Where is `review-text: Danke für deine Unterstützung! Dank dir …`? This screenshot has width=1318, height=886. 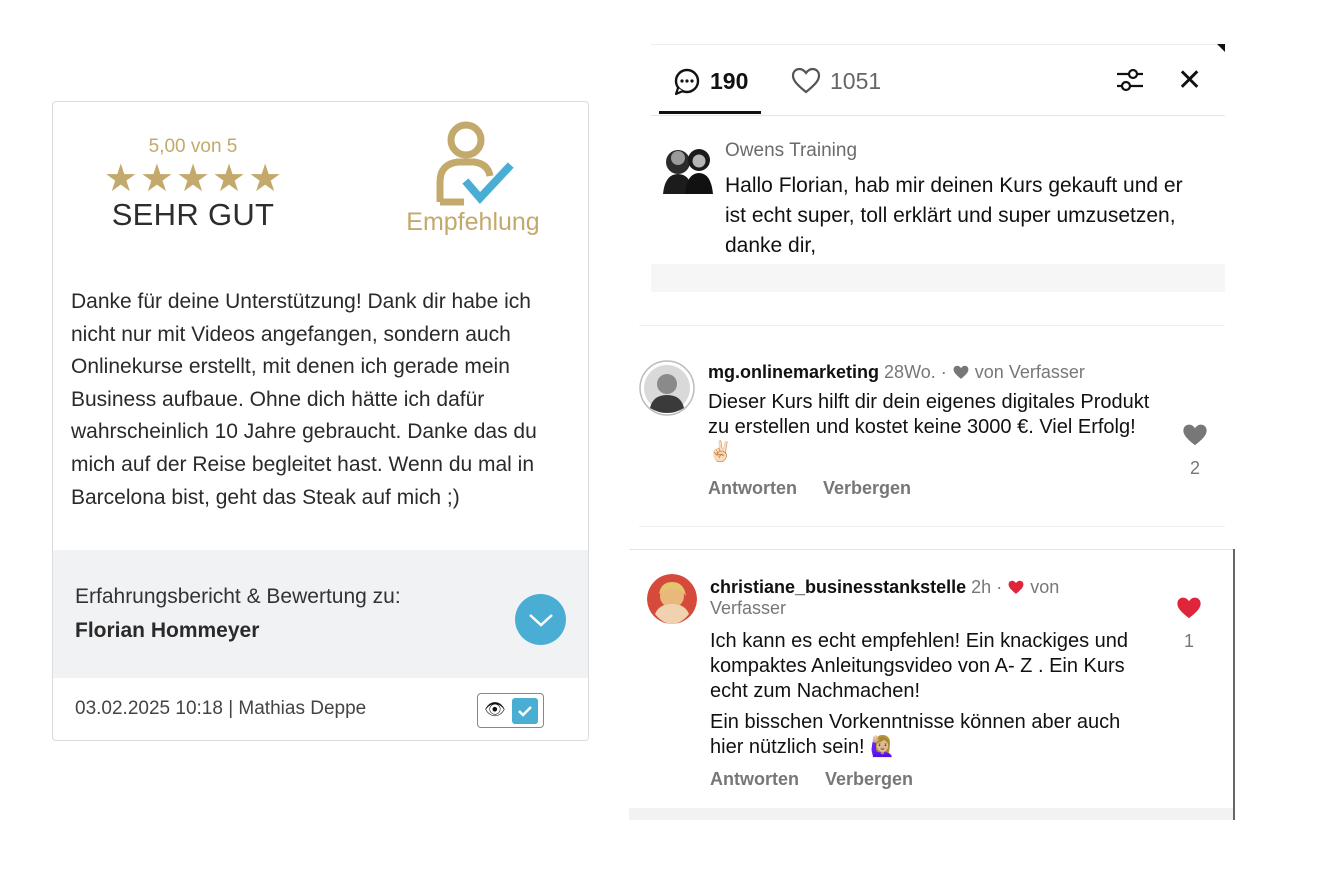
review-text: Danke für deine Unterstützung! Dank dir … is located at coordinates (304, 399).